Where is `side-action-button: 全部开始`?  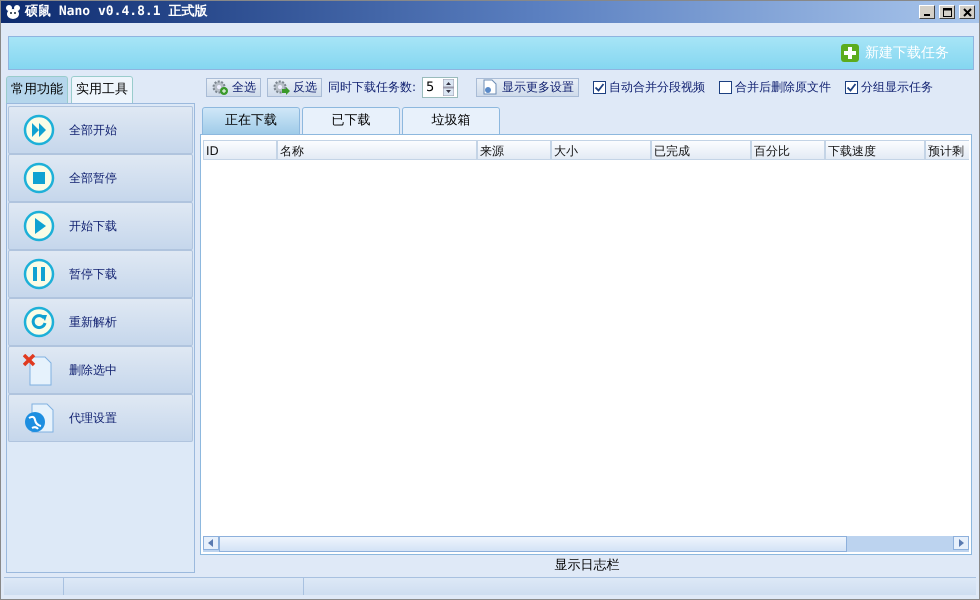 side-action-button: 全部开始 is located at coordinates (100, 130).